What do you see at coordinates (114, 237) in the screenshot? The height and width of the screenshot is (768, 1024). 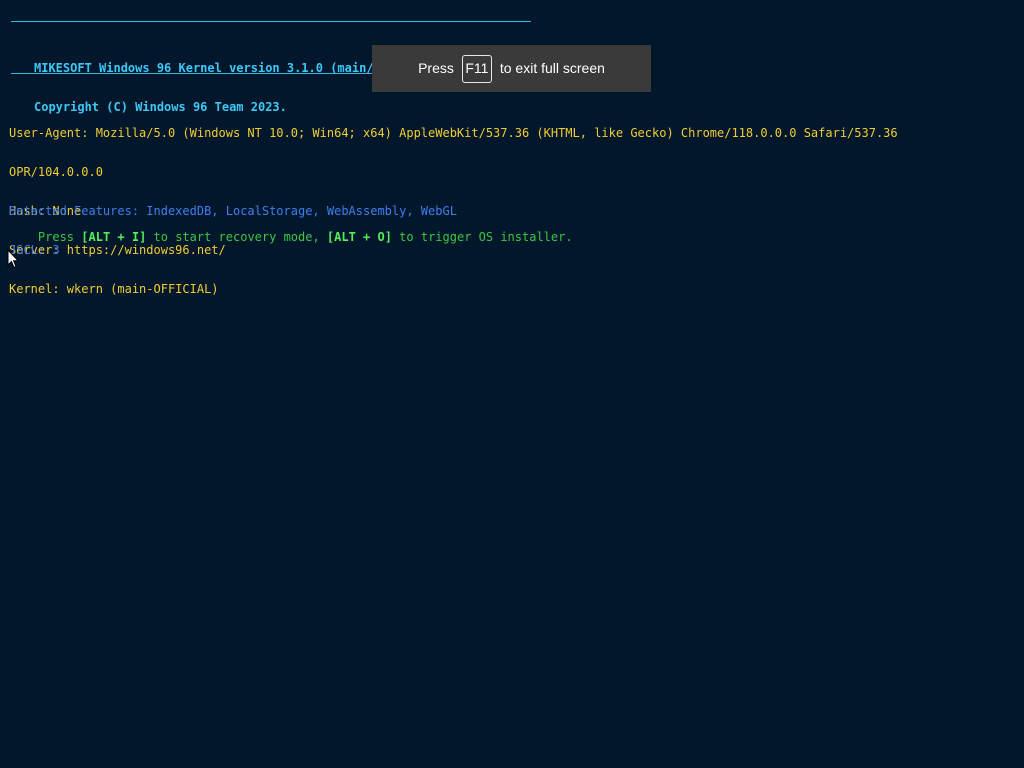 I see `recovery-key-hint: [ALT + I]` at bounding box center [114, 237].